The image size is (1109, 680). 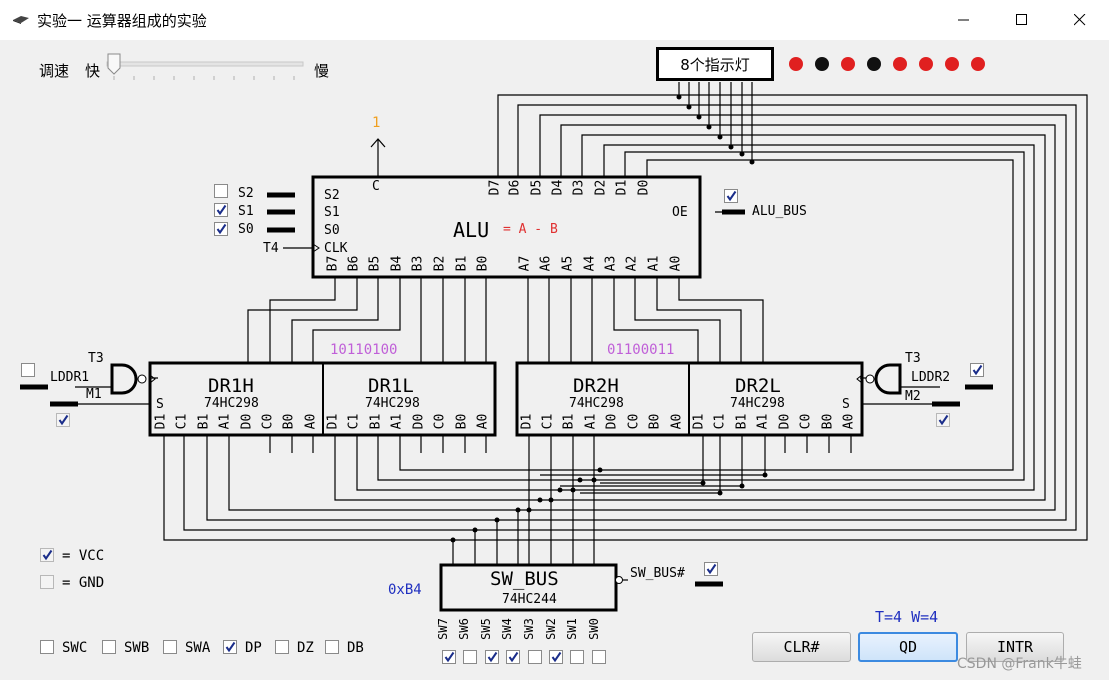 I want to click on lddr1-checkbox, so click(x=28, y=370).